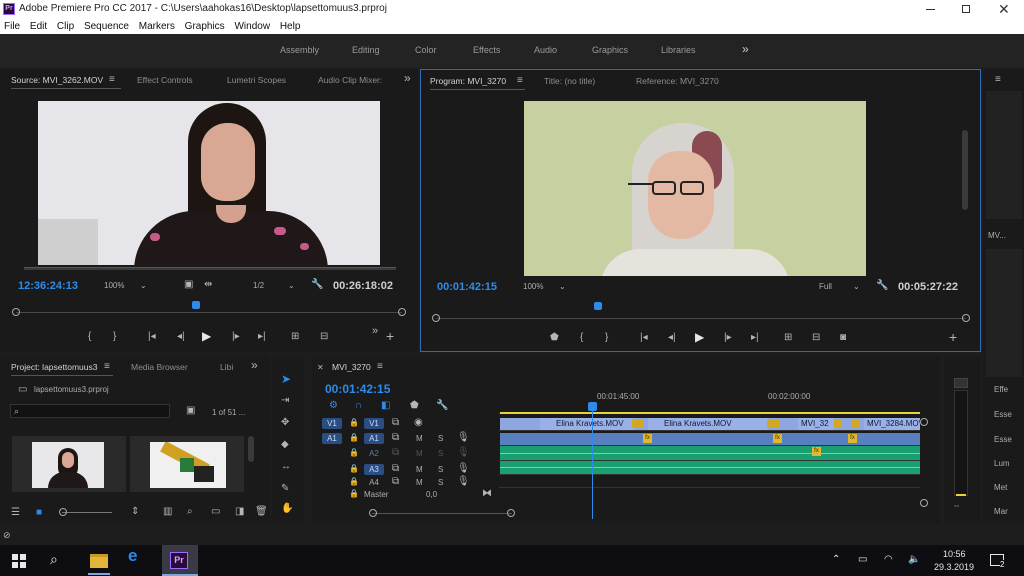  What do you see at coordinates (375, 331) in the screenshot?
I see `controls-overflow-icon: »` at bounding box center [375, 331].